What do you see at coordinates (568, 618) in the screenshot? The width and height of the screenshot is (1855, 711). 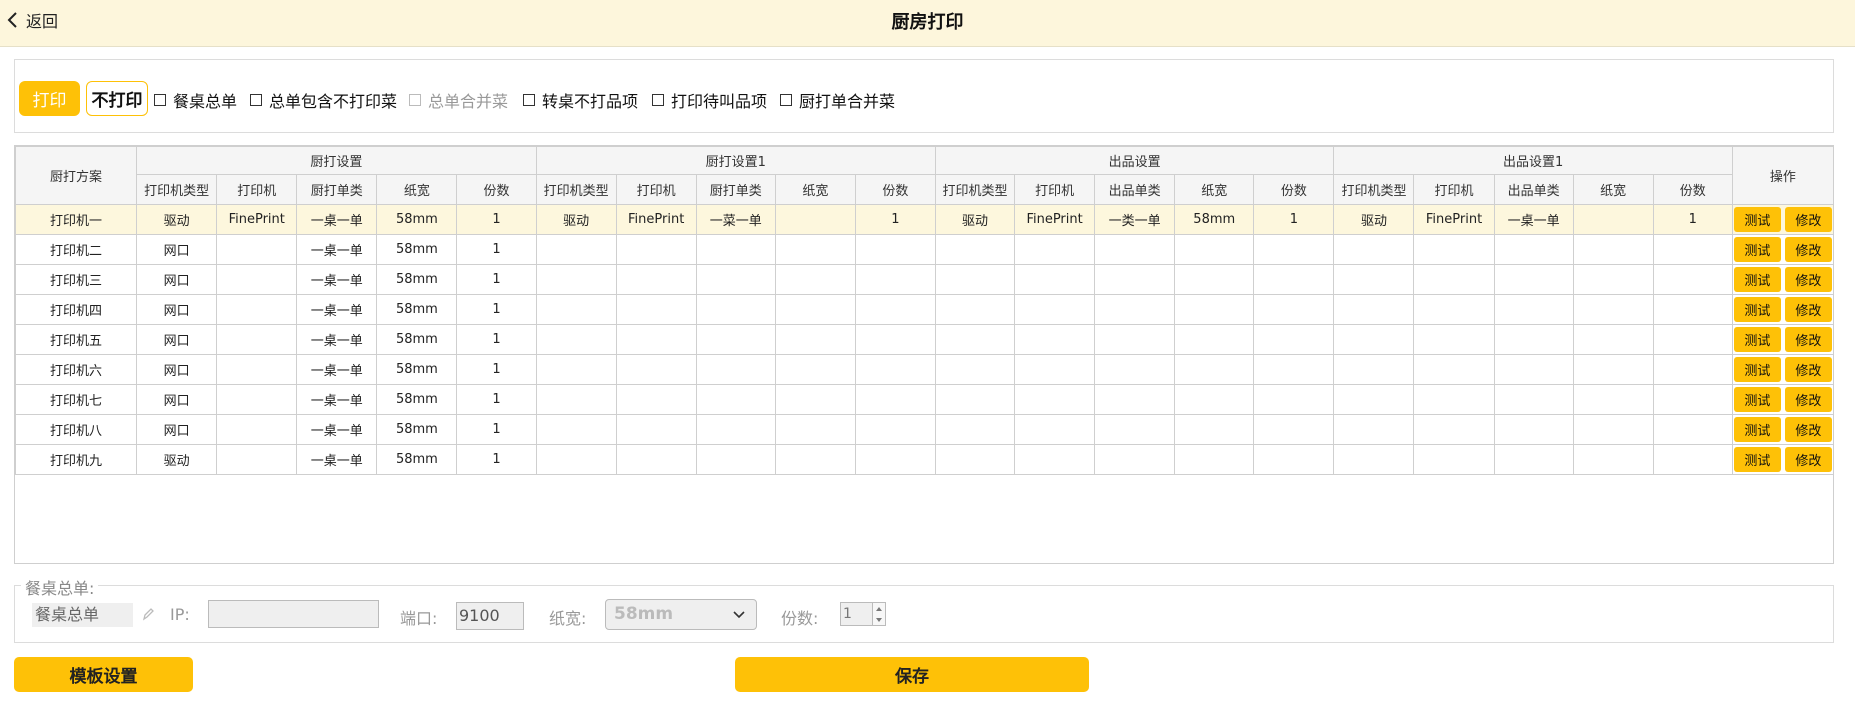 I see `paper-width-label: 纸宽:` at bounding box center [568, 618].